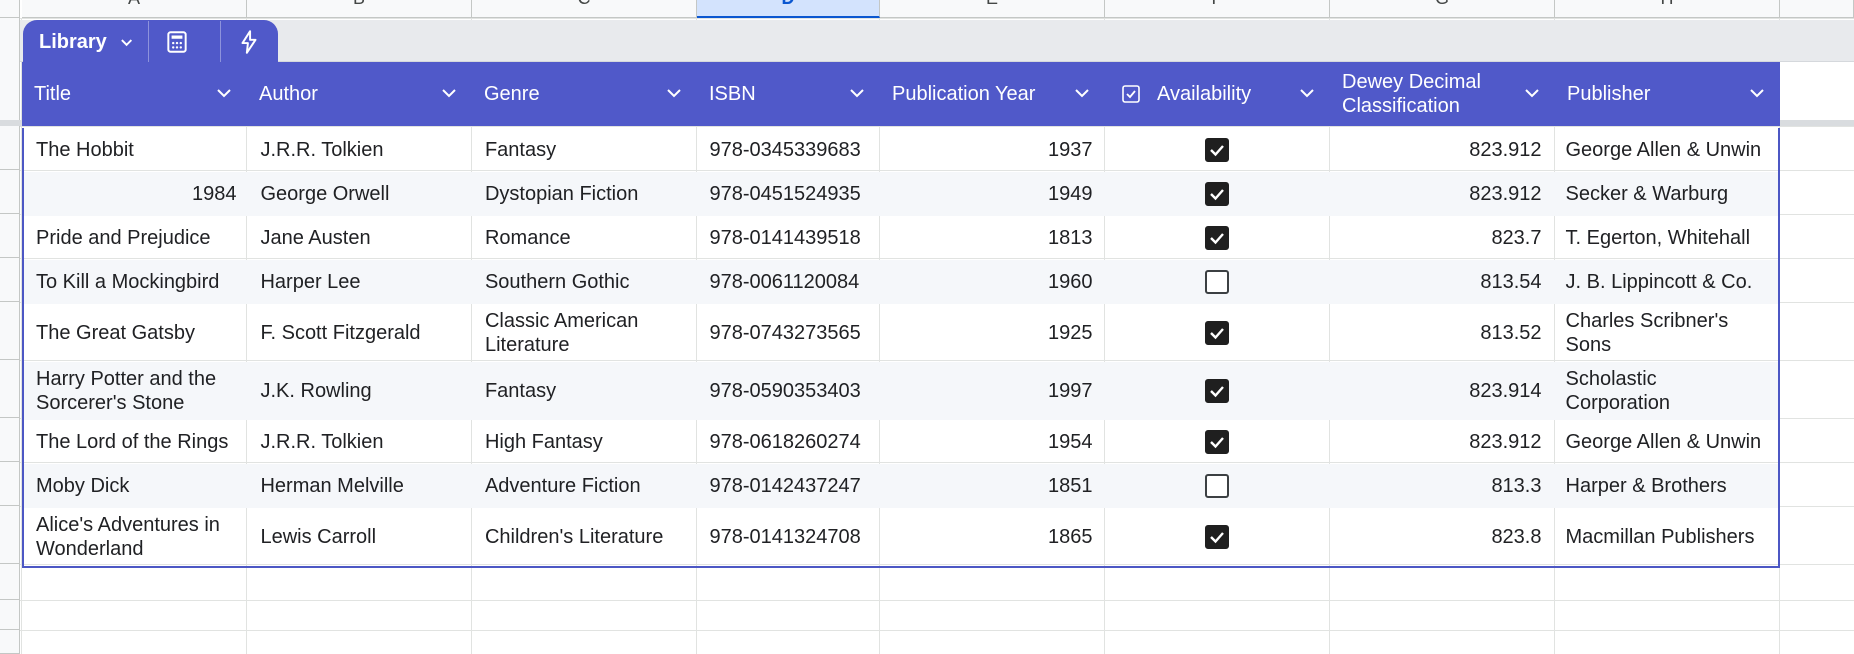 The width and height of the screenshot is (1854, 654). I want to click on cell-publisher: T. Egerton, Whitehall, so click(1666, 238).